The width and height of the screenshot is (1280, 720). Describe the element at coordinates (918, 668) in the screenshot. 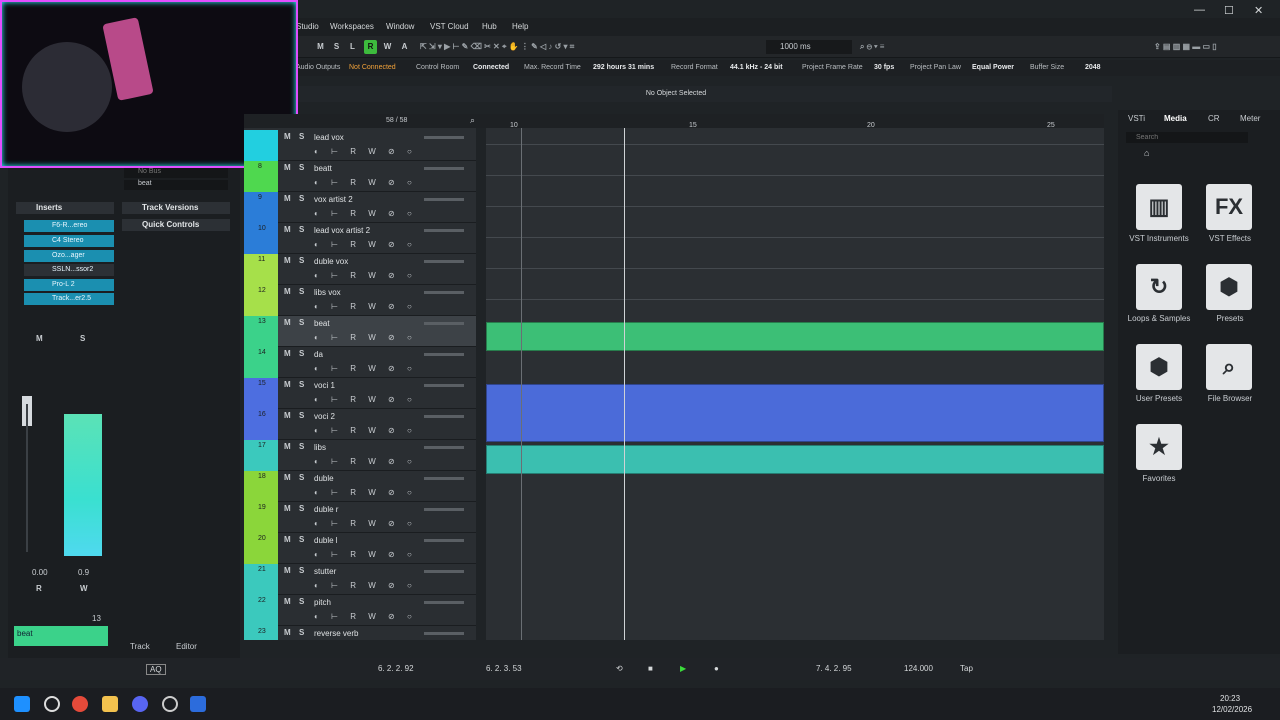

I see `tempo-display: 124.000` at that location.